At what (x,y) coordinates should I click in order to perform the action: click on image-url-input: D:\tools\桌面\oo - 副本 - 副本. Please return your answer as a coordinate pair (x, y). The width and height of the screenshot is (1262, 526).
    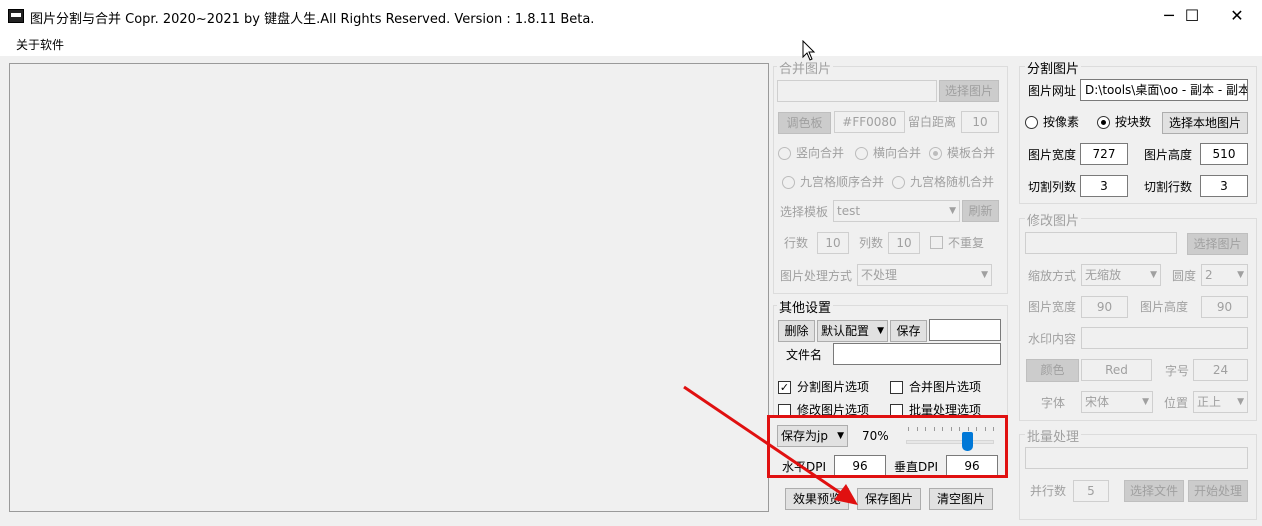
    Looking at the image, I should click on (1164, 90).